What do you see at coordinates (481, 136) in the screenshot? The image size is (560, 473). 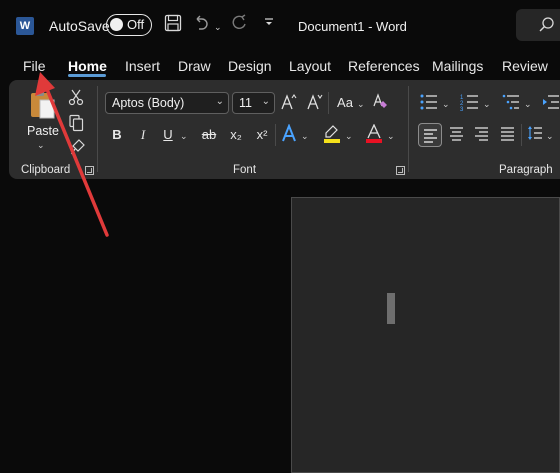 I see `align-right-icon` at bounding box center [481, 136].